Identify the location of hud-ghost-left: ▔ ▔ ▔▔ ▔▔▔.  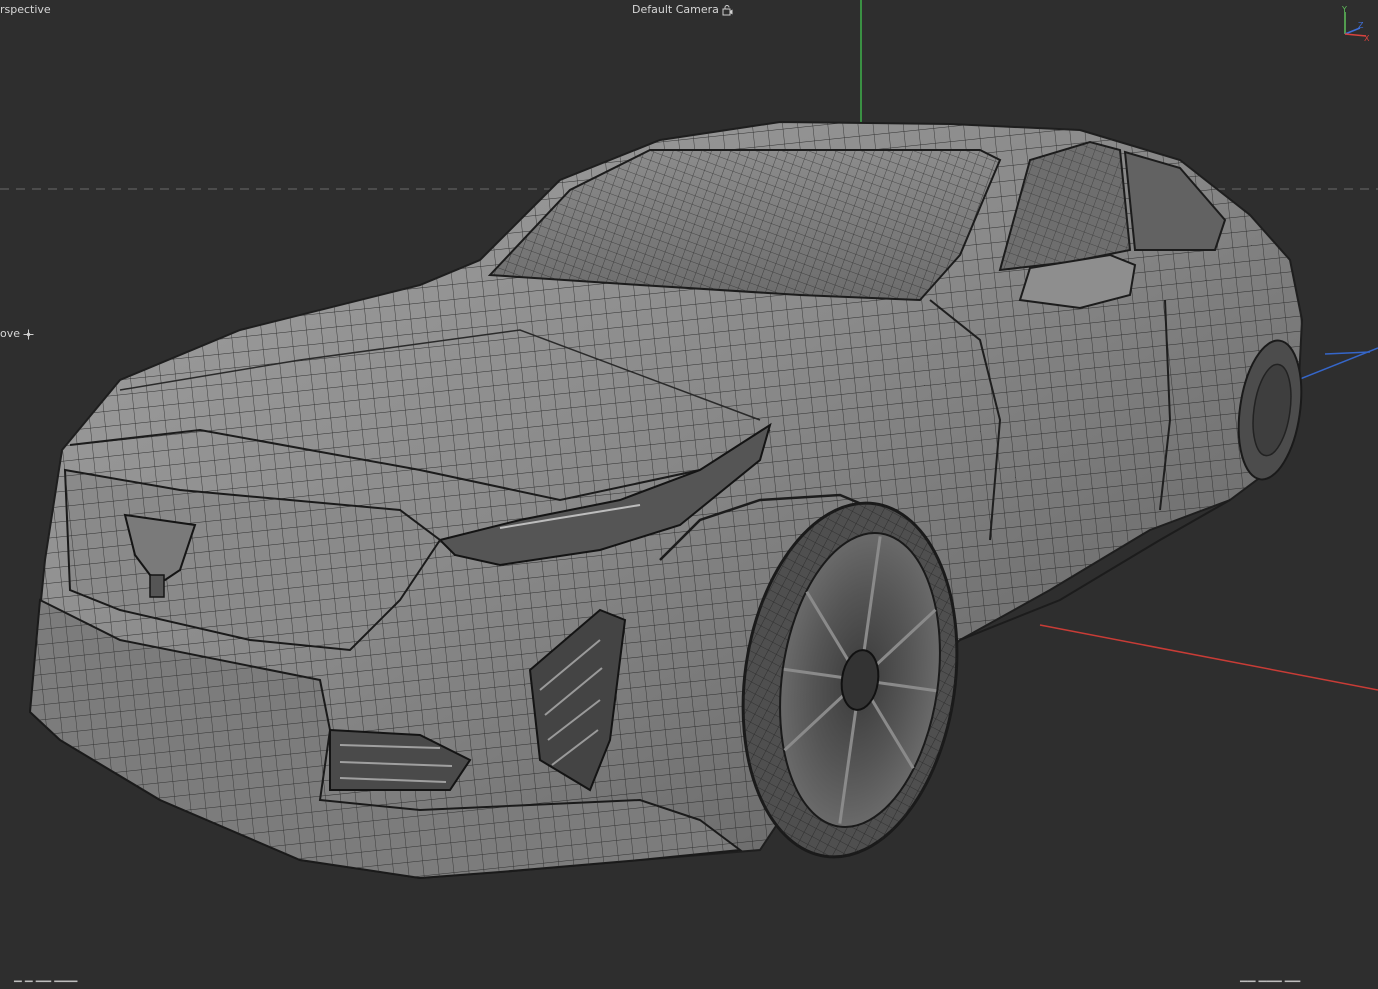
(46, 985).